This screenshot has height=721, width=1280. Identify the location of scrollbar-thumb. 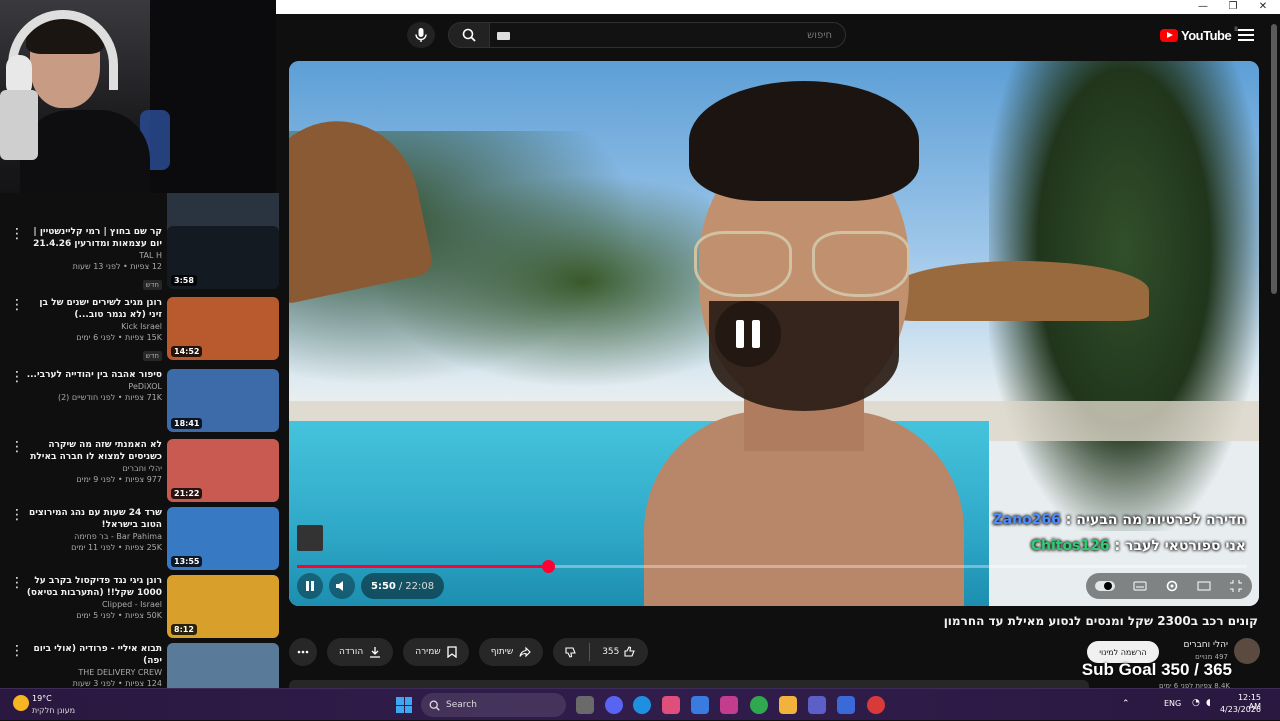
(1274, 159).